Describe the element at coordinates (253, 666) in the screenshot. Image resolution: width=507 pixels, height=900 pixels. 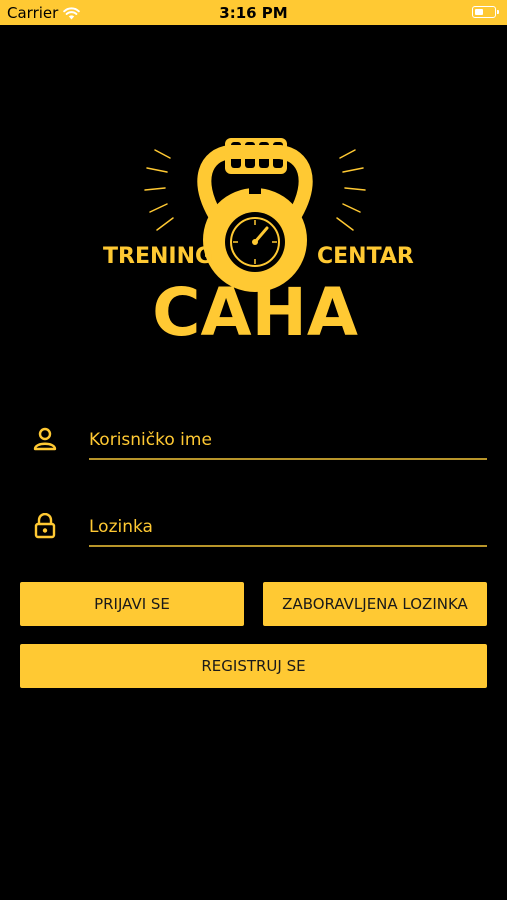
I see `register-button: REGISTRUJ SE` at that location.